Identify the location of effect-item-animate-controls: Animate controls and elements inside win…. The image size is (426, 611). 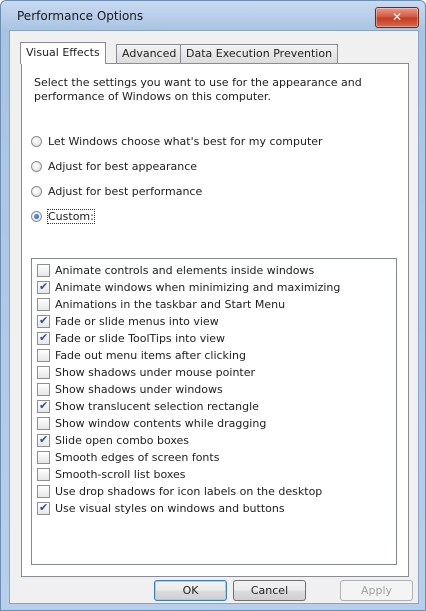
(175, 270).